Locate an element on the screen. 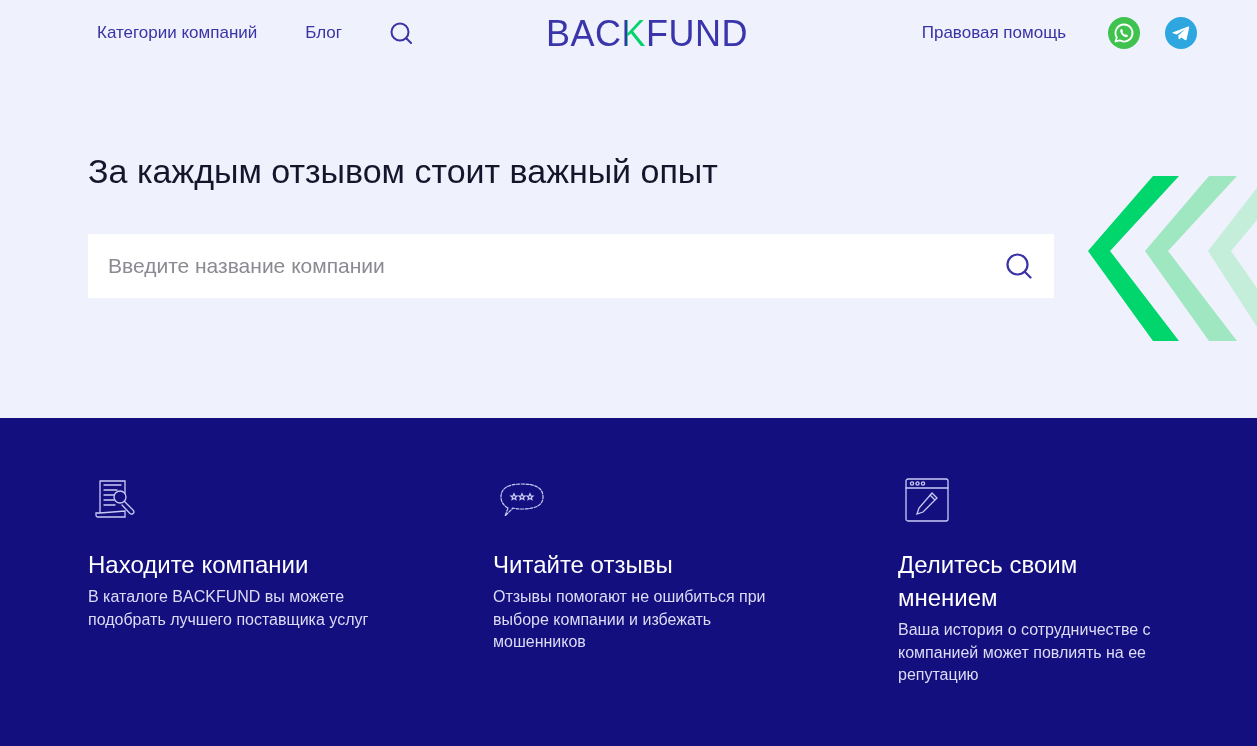 This screenshot has height=746, width=1257. speech-bubble-icon is located at coordinates (522, 500).